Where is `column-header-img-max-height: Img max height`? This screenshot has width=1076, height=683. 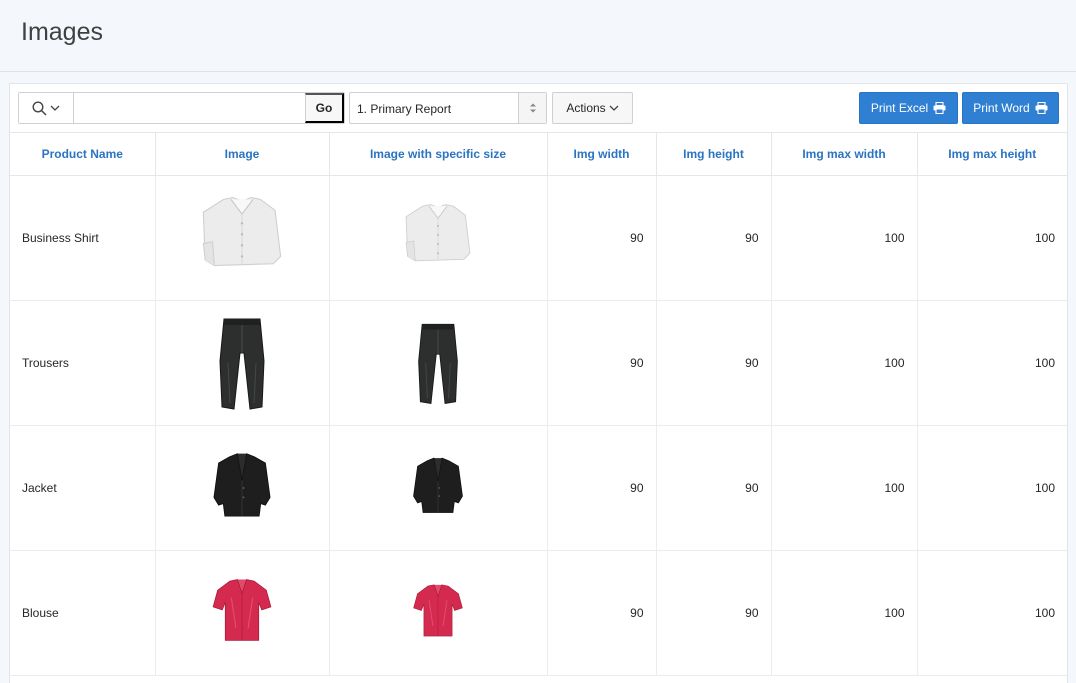
column-header-img-max-height: Img max height is located at coordinates (992, 154).